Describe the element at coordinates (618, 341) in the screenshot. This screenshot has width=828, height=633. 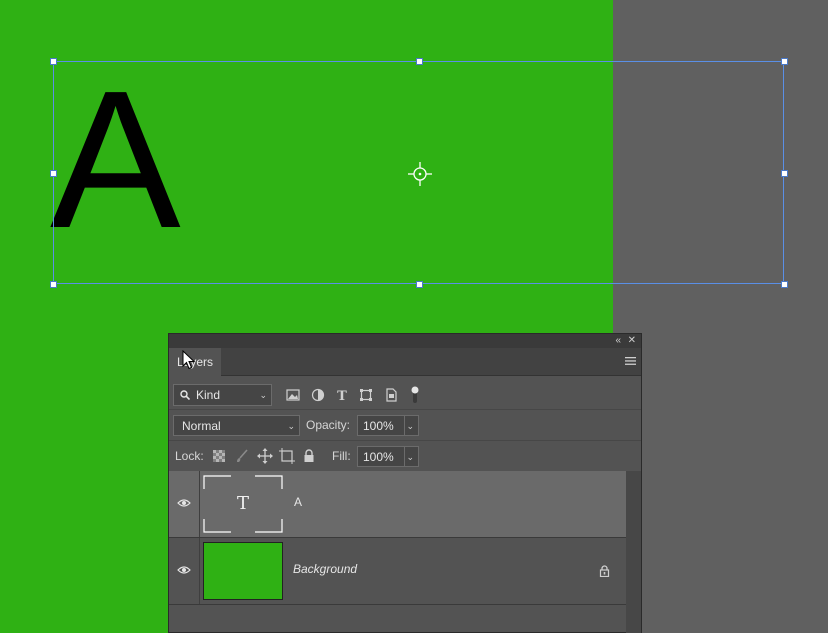
I see `double-chevron-left-icon: «` at that location.